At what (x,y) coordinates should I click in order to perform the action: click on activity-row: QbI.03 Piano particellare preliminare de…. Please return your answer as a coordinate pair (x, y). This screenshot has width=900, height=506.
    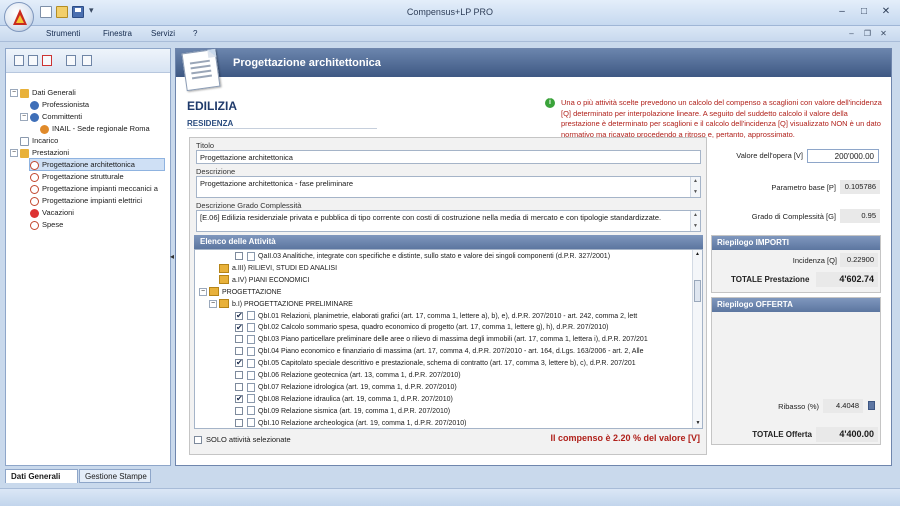
    Looking at the image, I should click on (441, 340).